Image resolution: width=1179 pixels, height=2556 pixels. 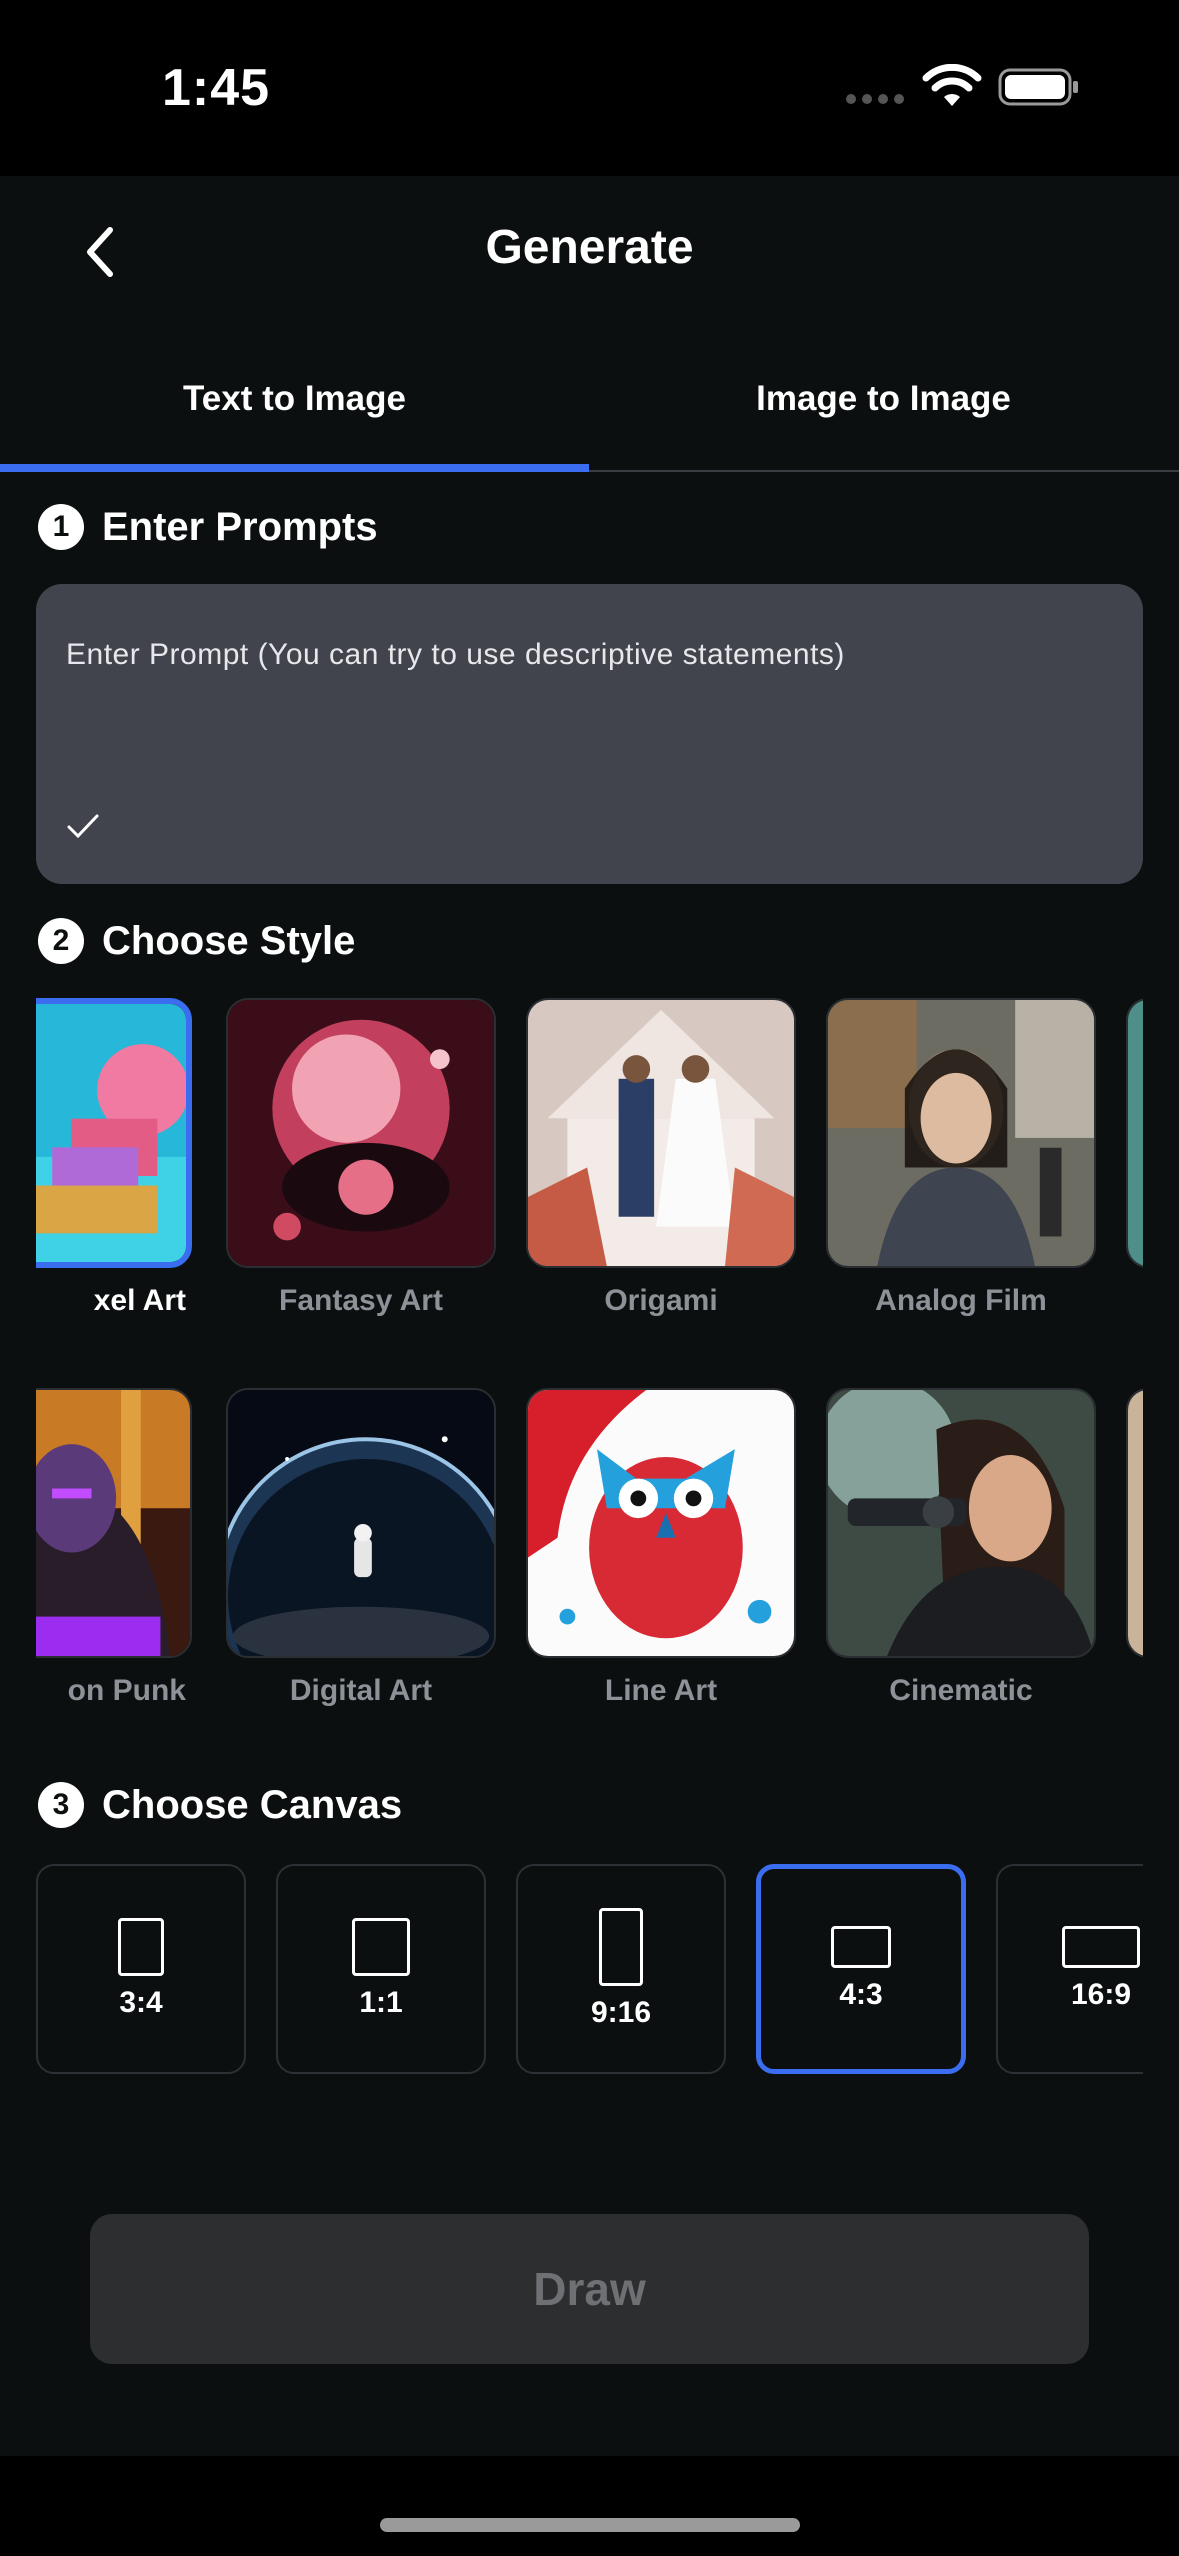 I want to click on canvas-ratio-list: 3:4 1:1 9:16 4:3 16:9, so click(x=589, y=1970).